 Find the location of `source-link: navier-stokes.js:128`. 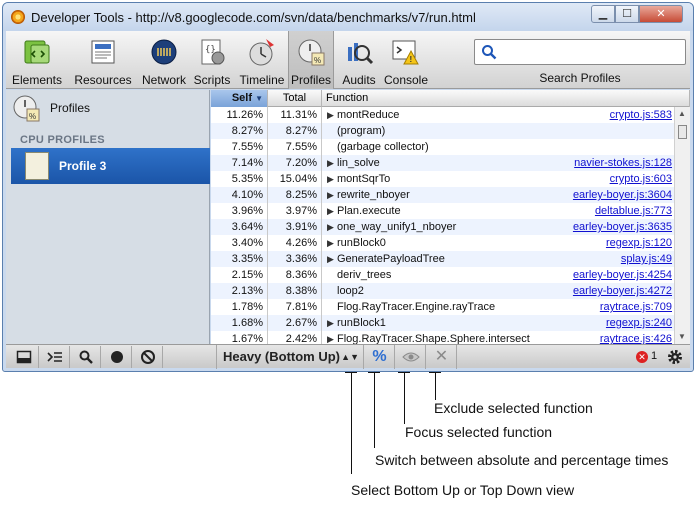

source-link: navier-stokes.js:128 is located at coordinates (623, 163).